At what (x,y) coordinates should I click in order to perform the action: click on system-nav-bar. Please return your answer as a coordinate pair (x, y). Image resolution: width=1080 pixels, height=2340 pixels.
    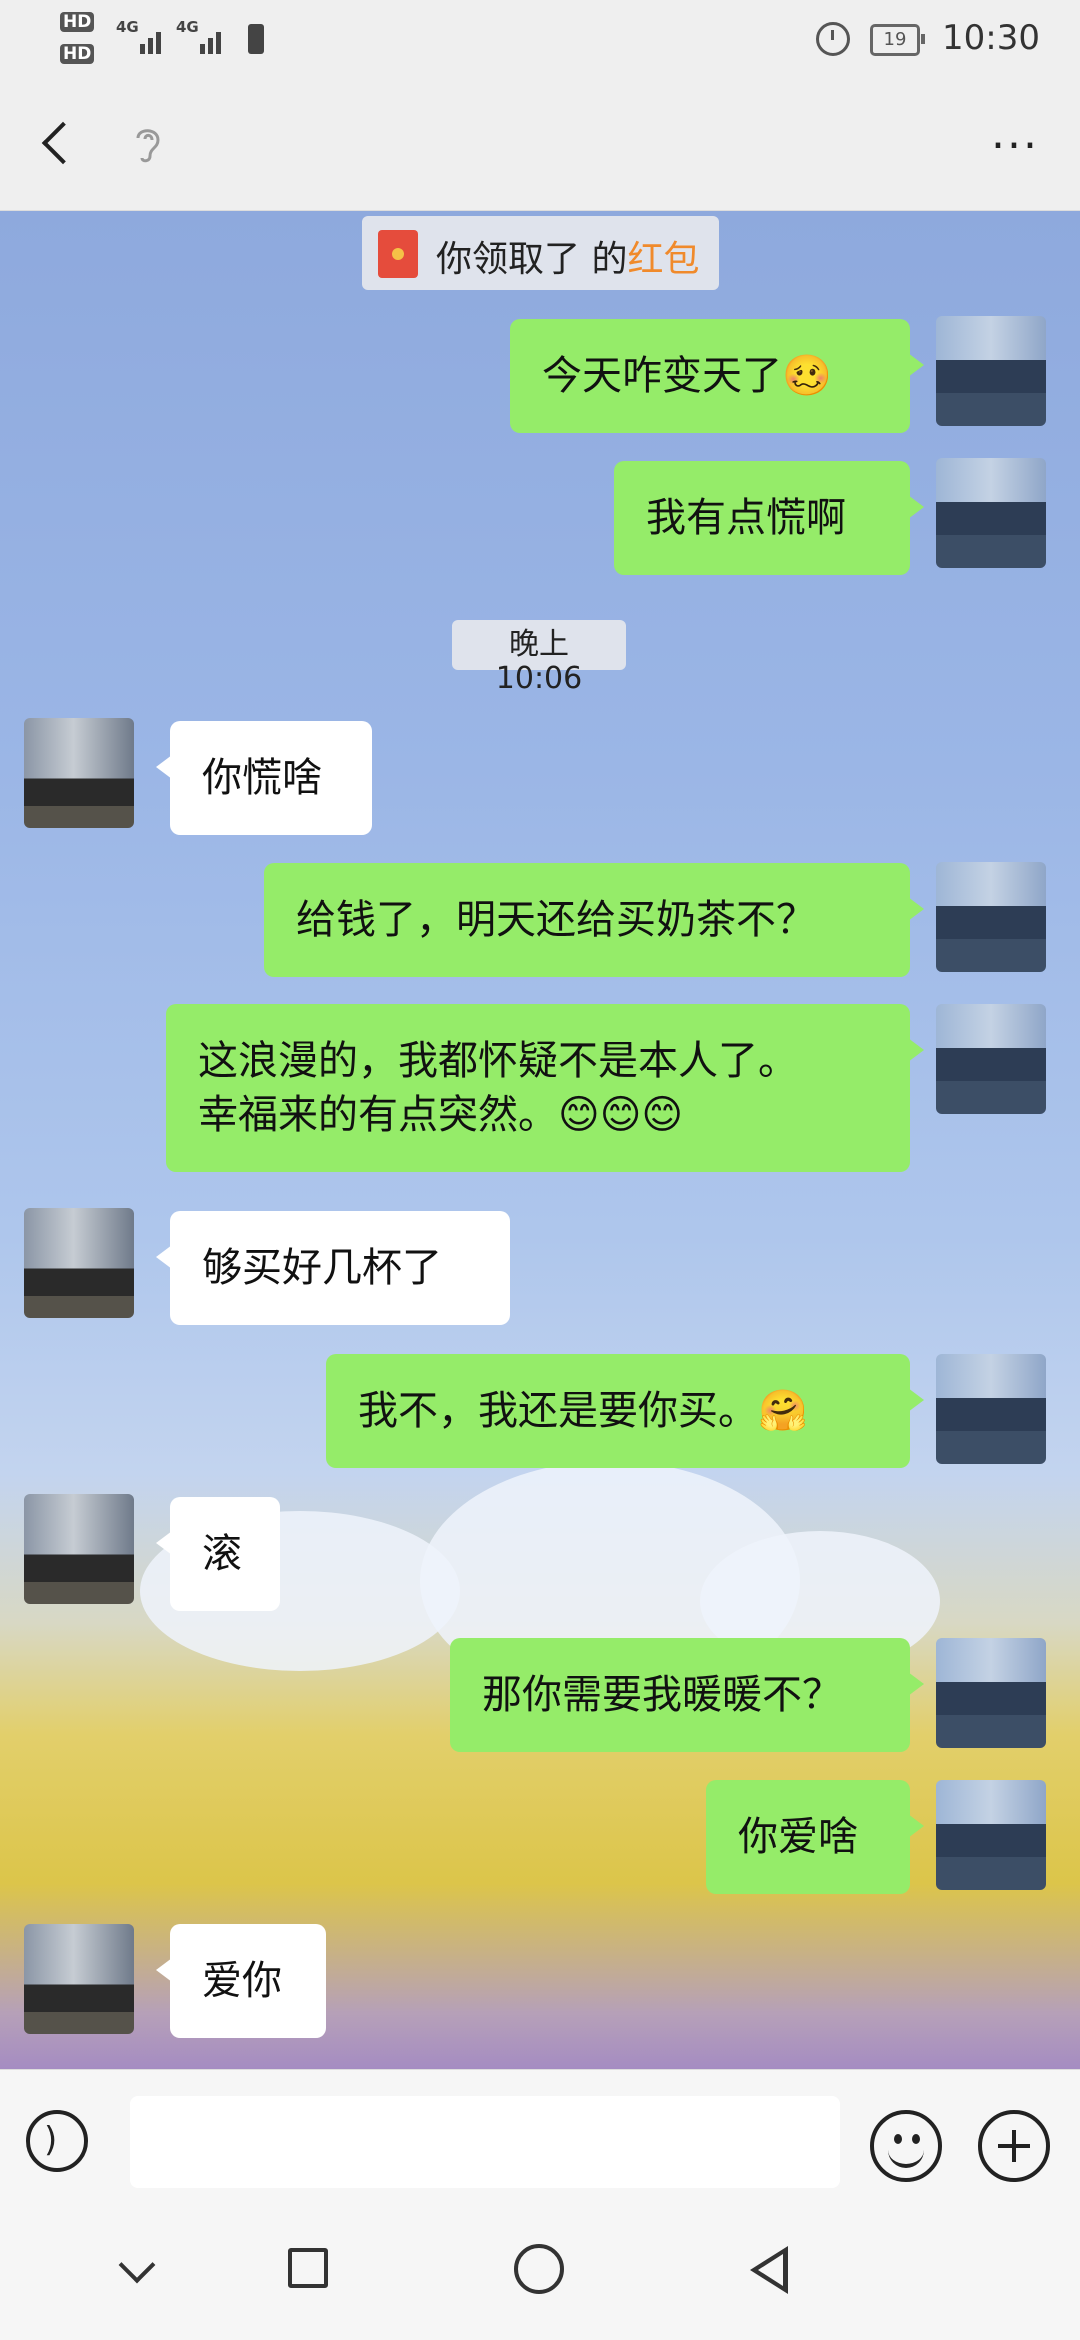
    Looking at the image, I should click on (540, 2273).